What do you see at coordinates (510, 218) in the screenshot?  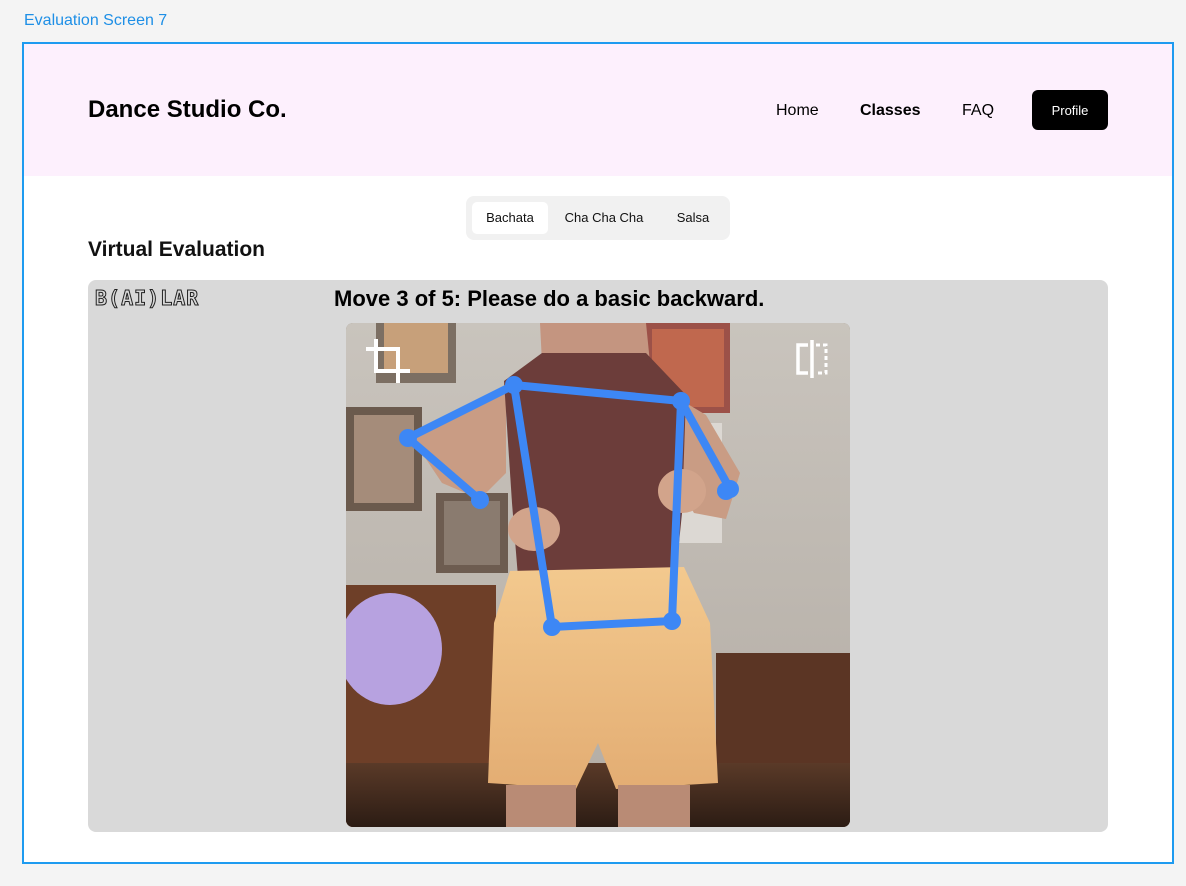 I see `tab-bachata: Bachata` at bounding box center [510, 218].